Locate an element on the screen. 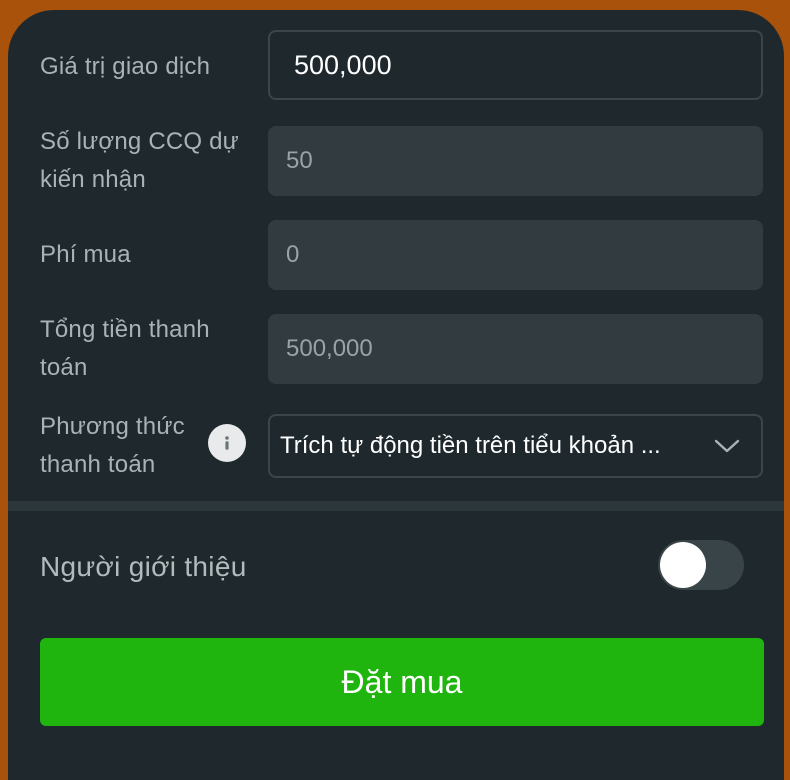  purchase-fee-field: 0 is located at coordinates (515, 255).